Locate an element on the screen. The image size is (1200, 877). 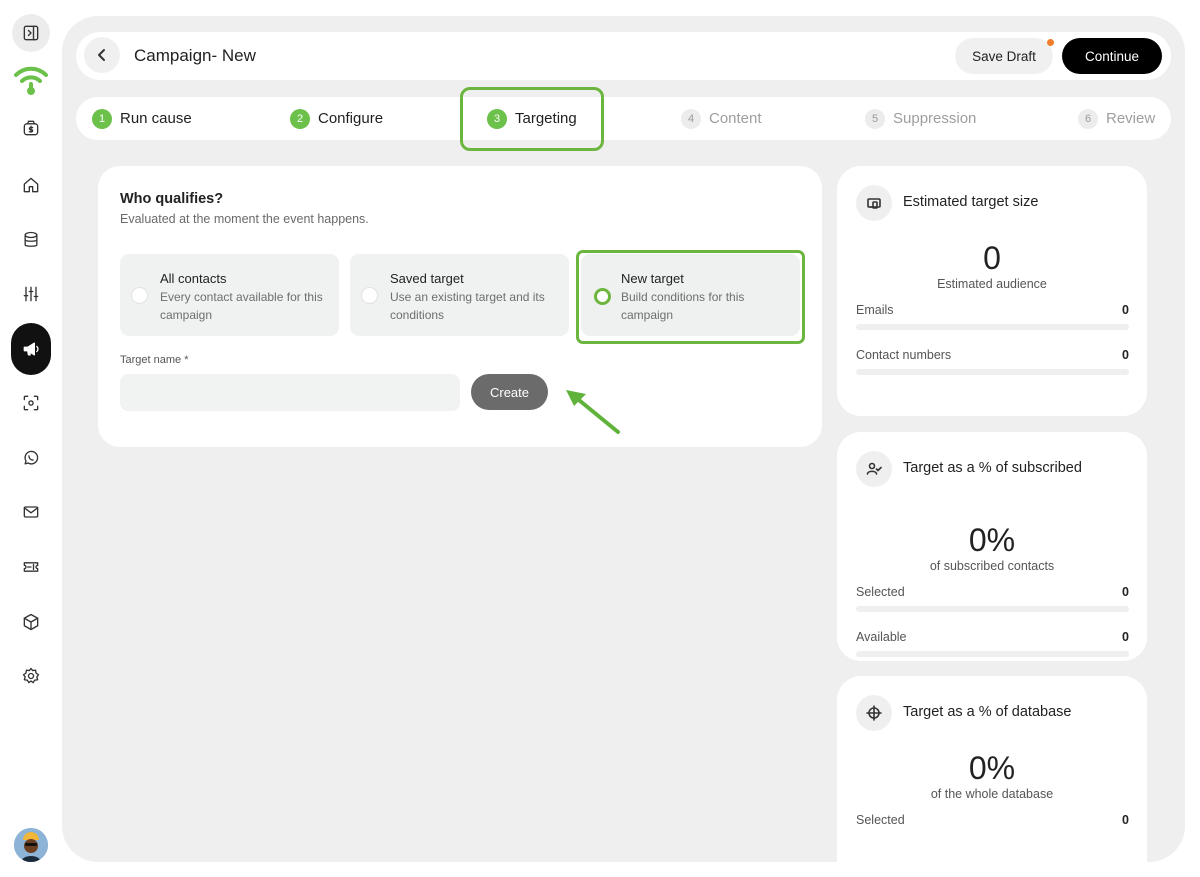
step-number: 5 is located at coordinates (875, 118).